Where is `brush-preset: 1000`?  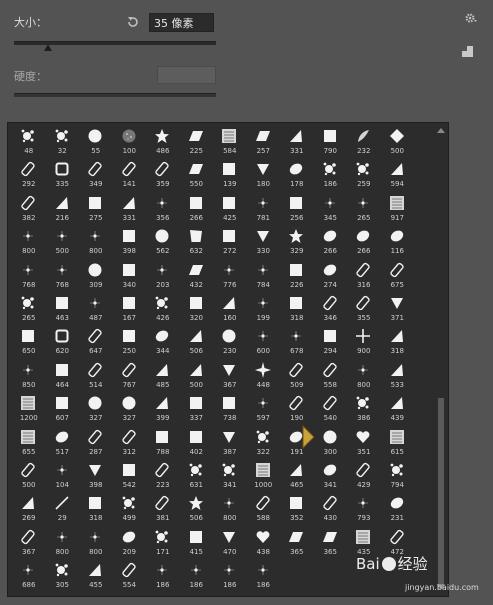 brush-preset: 1000 is located at coordinates (264, 475).